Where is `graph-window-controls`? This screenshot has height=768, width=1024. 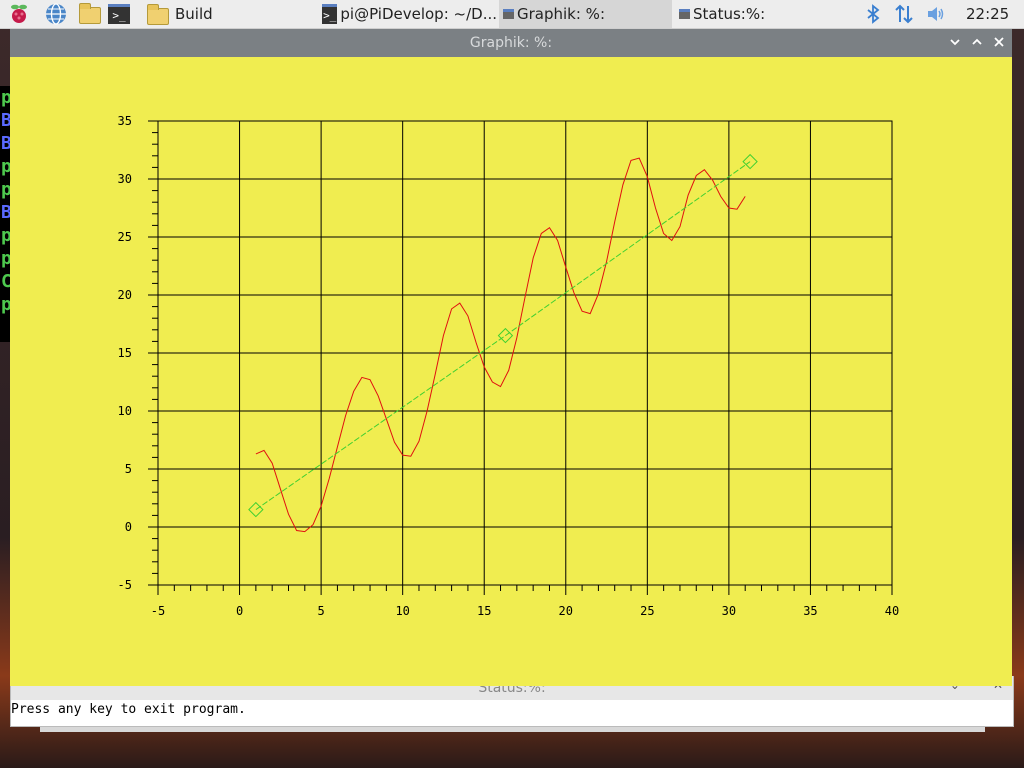
graph-window-controls is located at coordinates (977, 43).